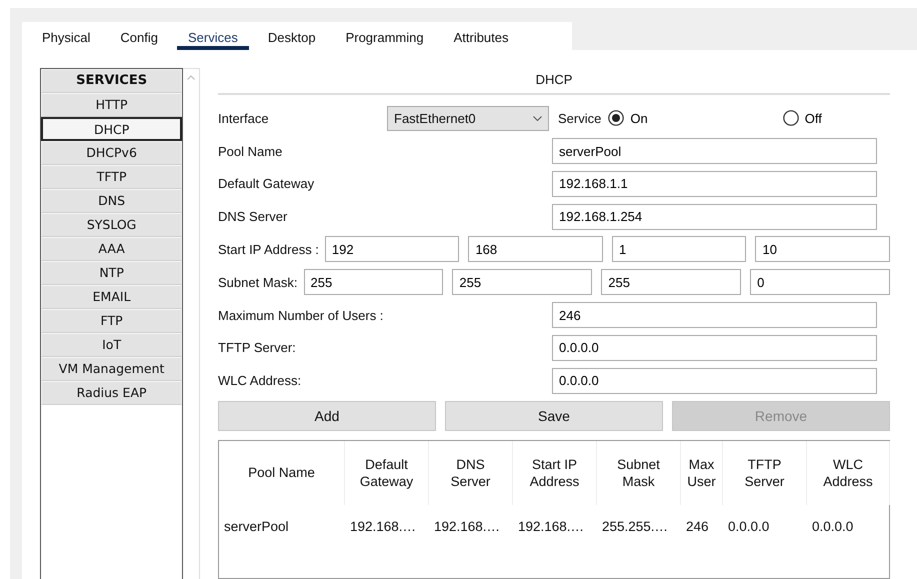 The image size is (917, 579). Describe the element at coordinates (702, 472) in the screenshot. I see `column-header: Max User` at that location.